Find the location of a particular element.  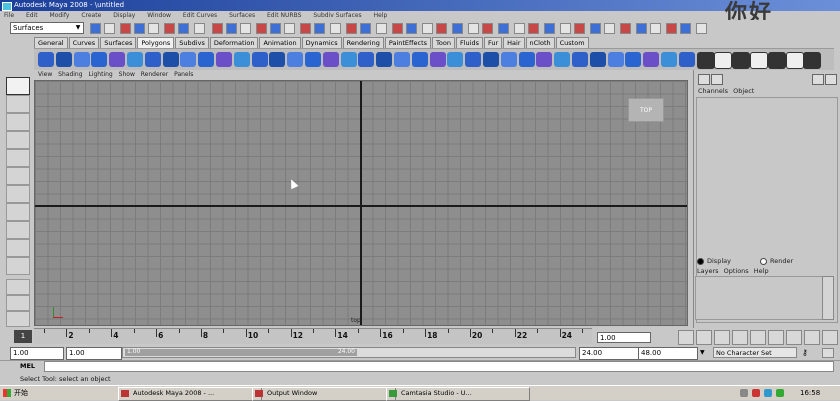

tab-ncloth: nCloth is located at coordinates (540, 42).